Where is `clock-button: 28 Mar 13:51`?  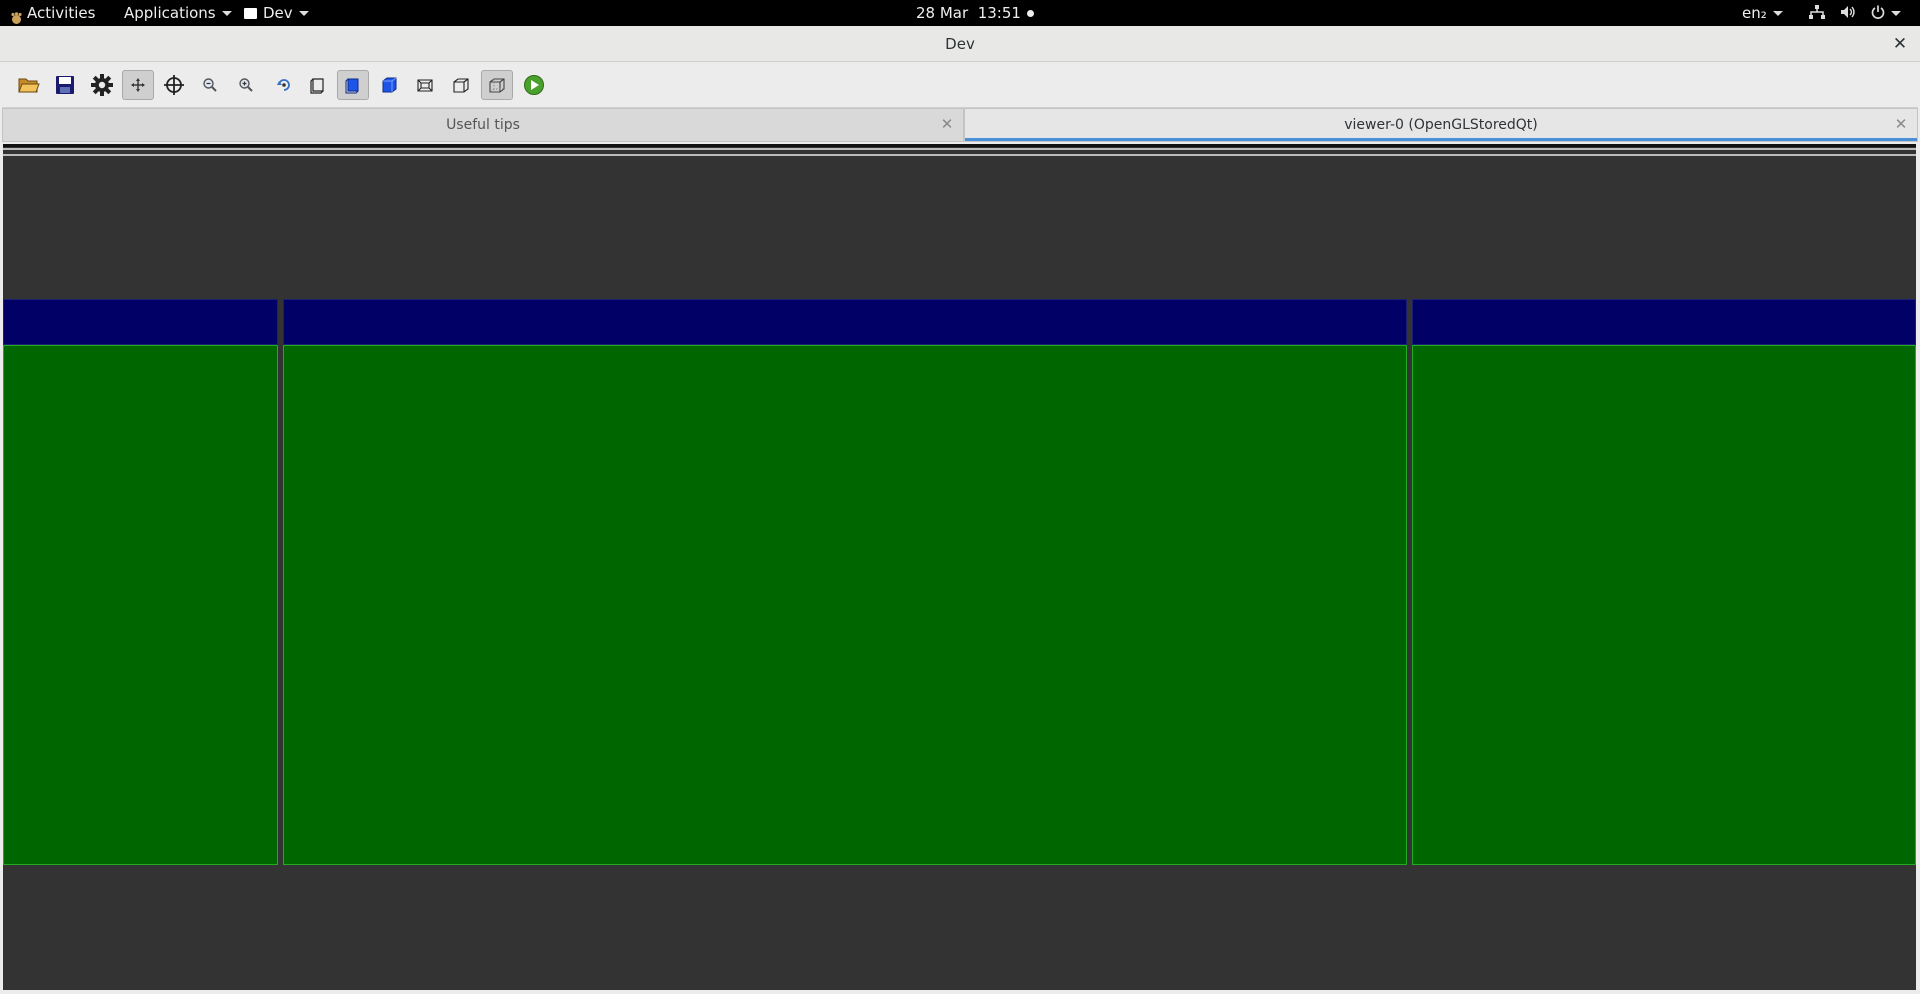 clock-button: 28 Mar 13:51 is located at coordinates (975, 13).